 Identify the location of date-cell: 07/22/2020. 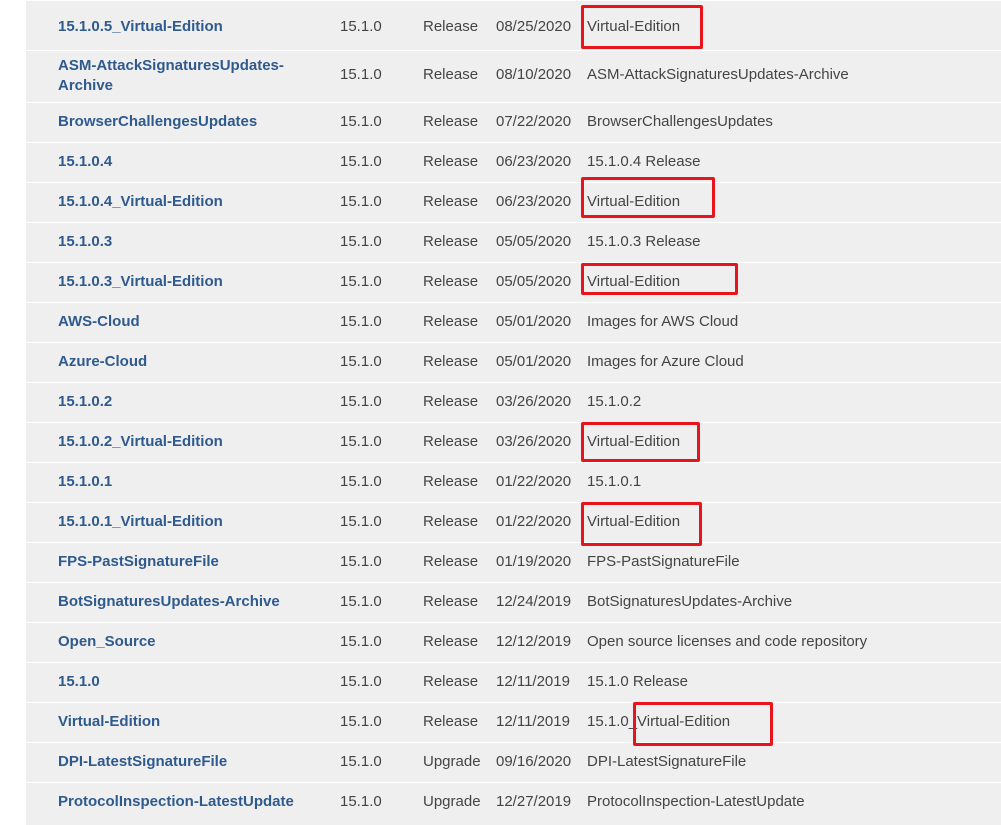
(534, 121).